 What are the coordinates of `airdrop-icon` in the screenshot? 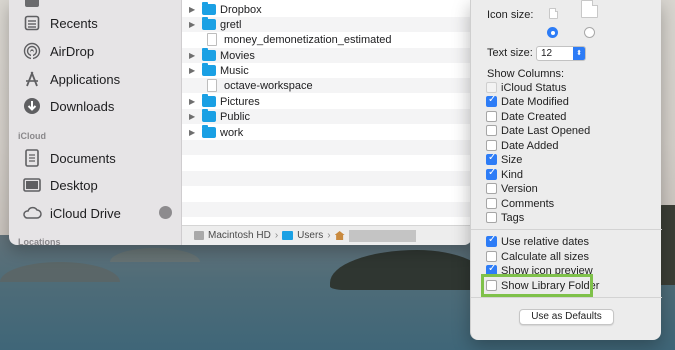 It's located at (32, 51).